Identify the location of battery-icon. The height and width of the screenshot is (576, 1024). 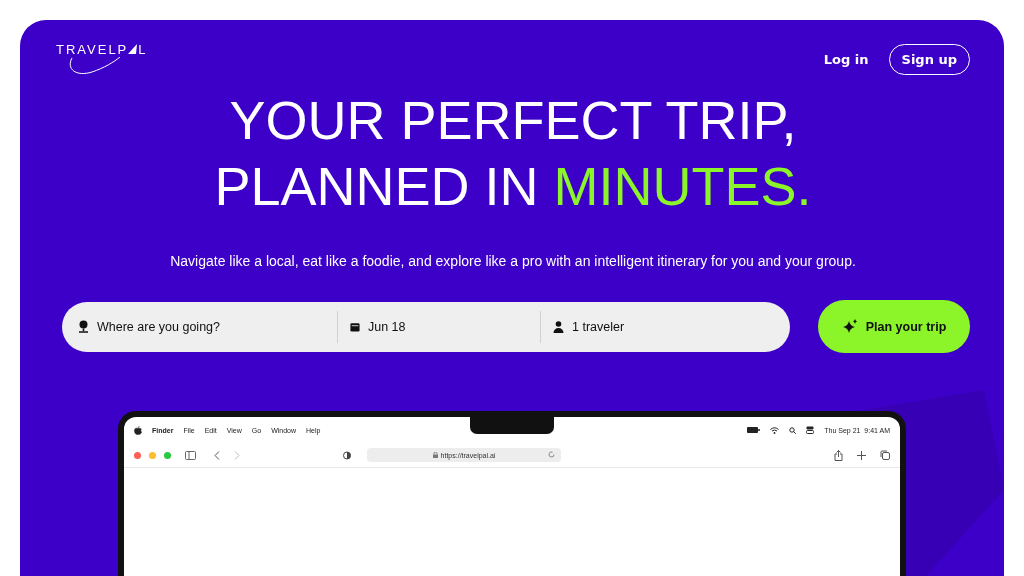
(754, 430).